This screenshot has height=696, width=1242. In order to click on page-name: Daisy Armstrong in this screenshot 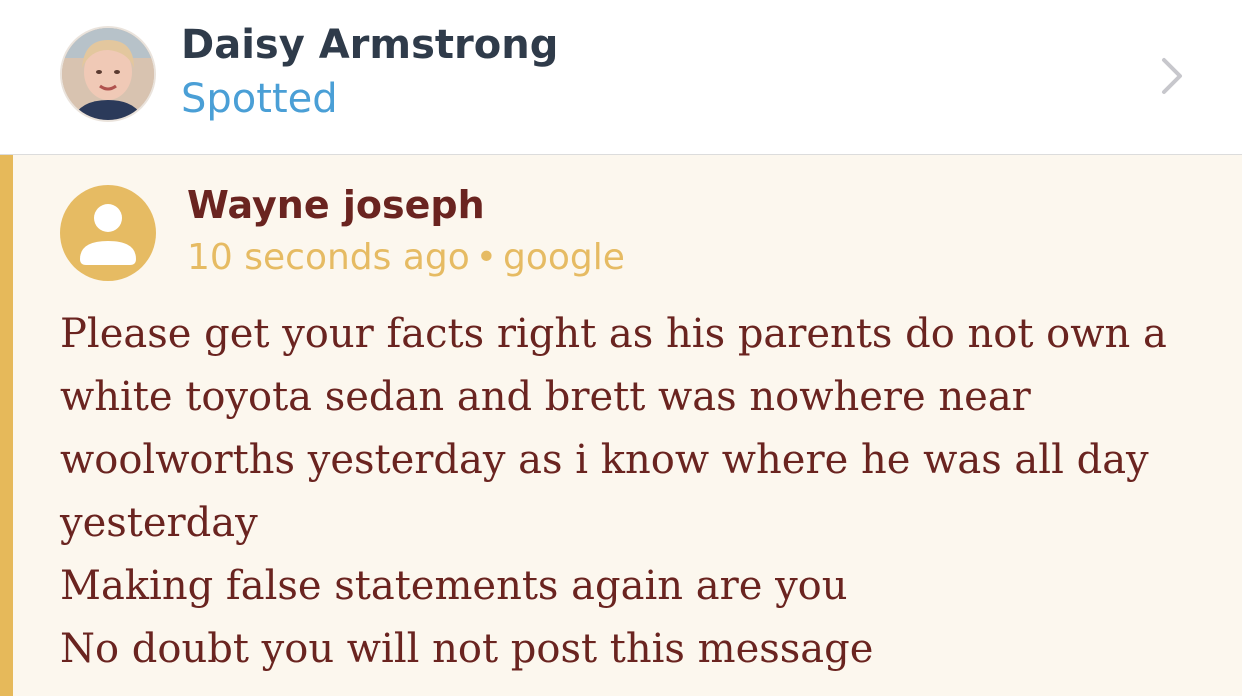, I will do `click(369, 45)`.